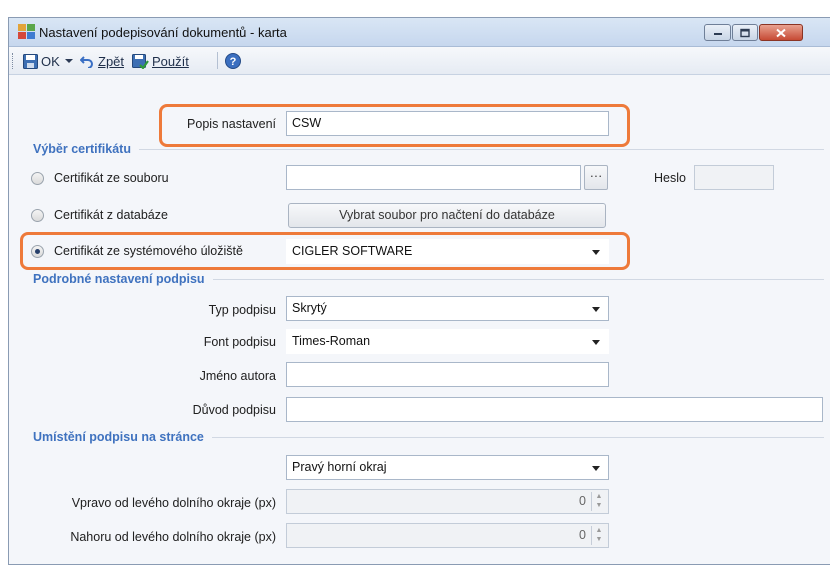 This screenshot has height=565, width=830. Describe the element at coordinates (26, 31) in the screenshot. I see `app-grid-icon` at that location.